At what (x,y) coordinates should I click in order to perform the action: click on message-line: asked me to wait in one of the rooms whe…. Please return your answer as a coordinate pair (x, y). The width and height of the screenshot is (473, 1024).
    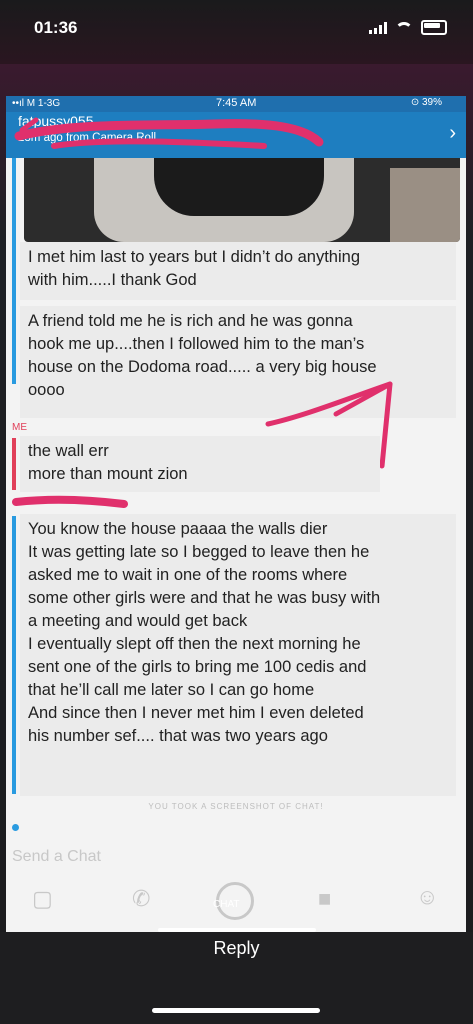
    Looking at the image, I should click on (188, 575).